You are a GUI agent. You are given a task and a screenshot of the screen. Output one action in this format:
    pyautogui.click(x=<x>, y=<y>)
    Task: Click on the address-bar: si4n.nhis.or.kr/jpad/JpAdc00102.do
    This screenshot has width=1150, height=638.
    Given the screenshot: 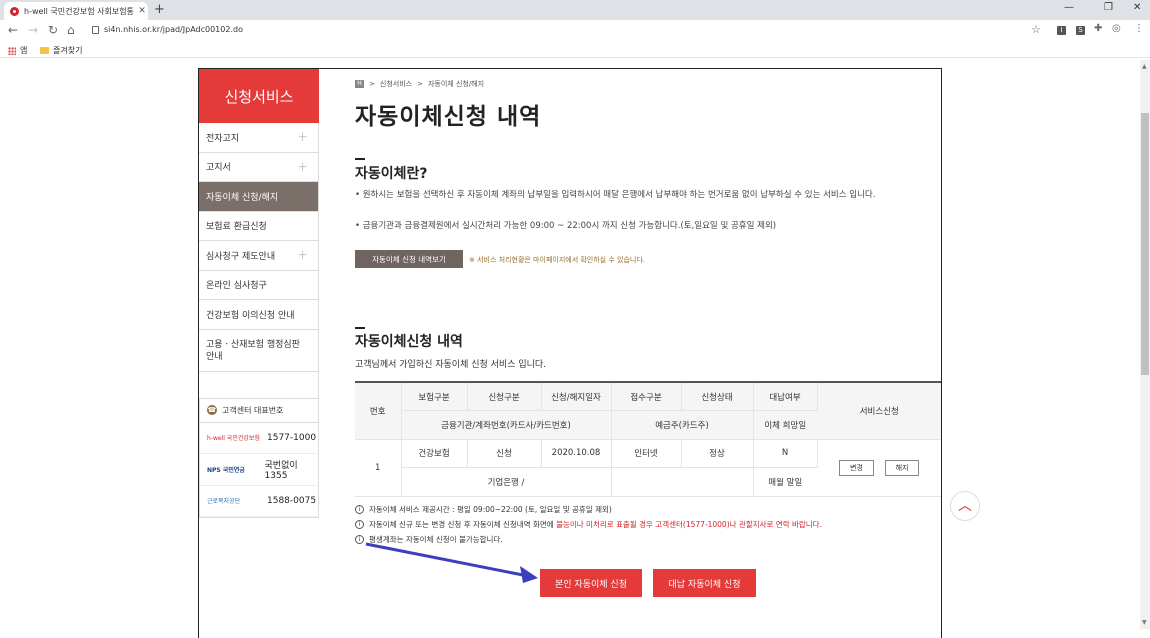 What is the action you would take?
    pyautogui.click(x=173, y=29)
    